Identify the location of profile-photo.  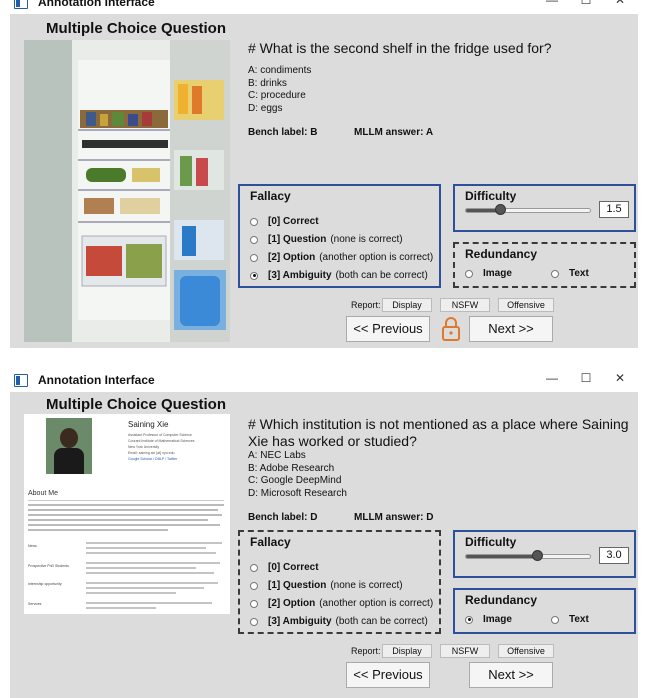
(69, 446).